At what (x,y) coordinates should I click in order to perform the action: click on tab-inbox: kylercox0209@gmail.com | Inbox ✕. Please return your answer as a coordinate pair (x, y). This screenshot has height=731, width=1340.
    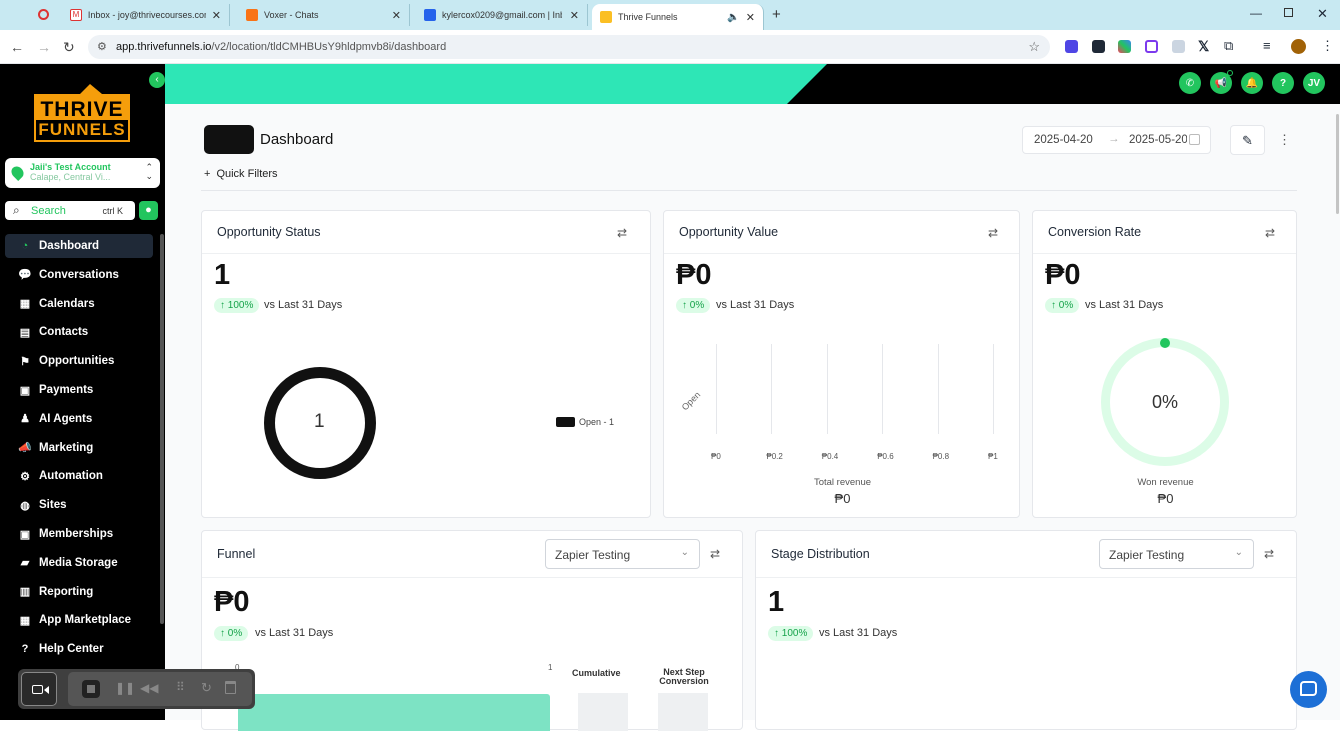
    Looking at the image, I should click on (502, 15).